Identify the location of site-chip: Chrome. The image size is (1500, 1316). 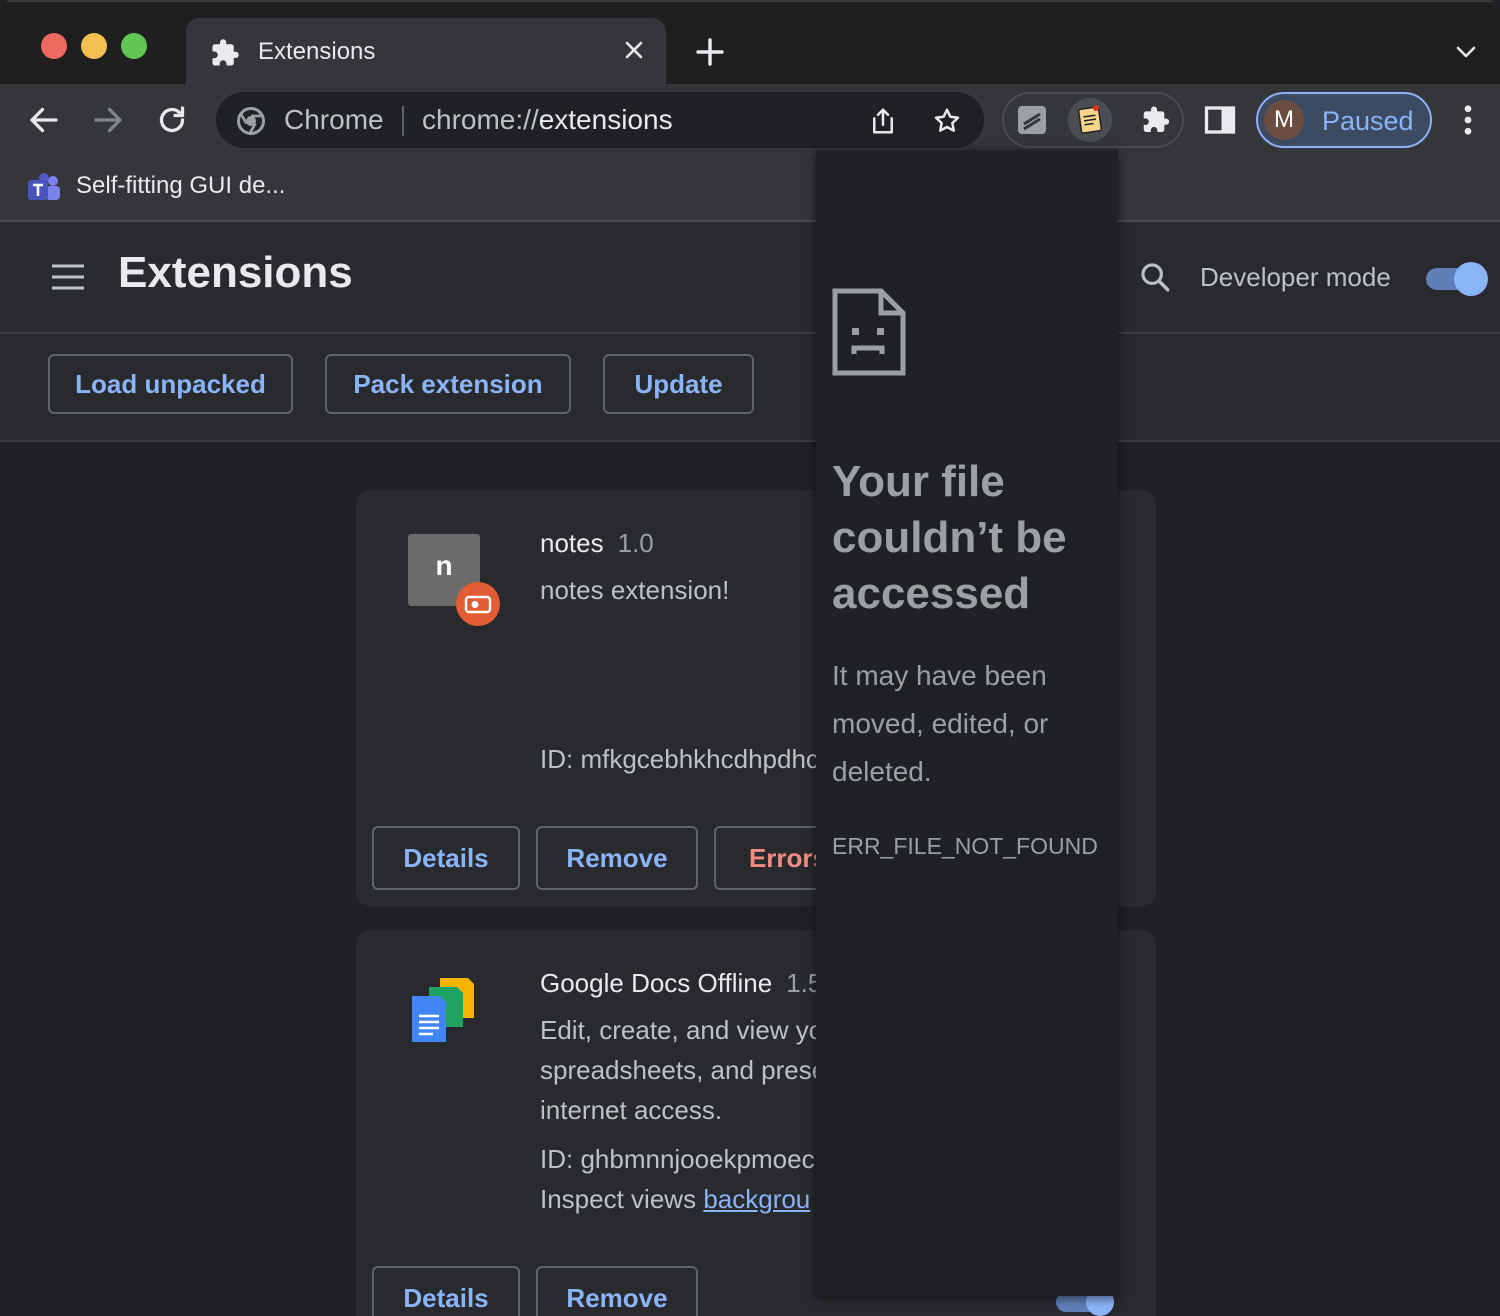
(334, 119).